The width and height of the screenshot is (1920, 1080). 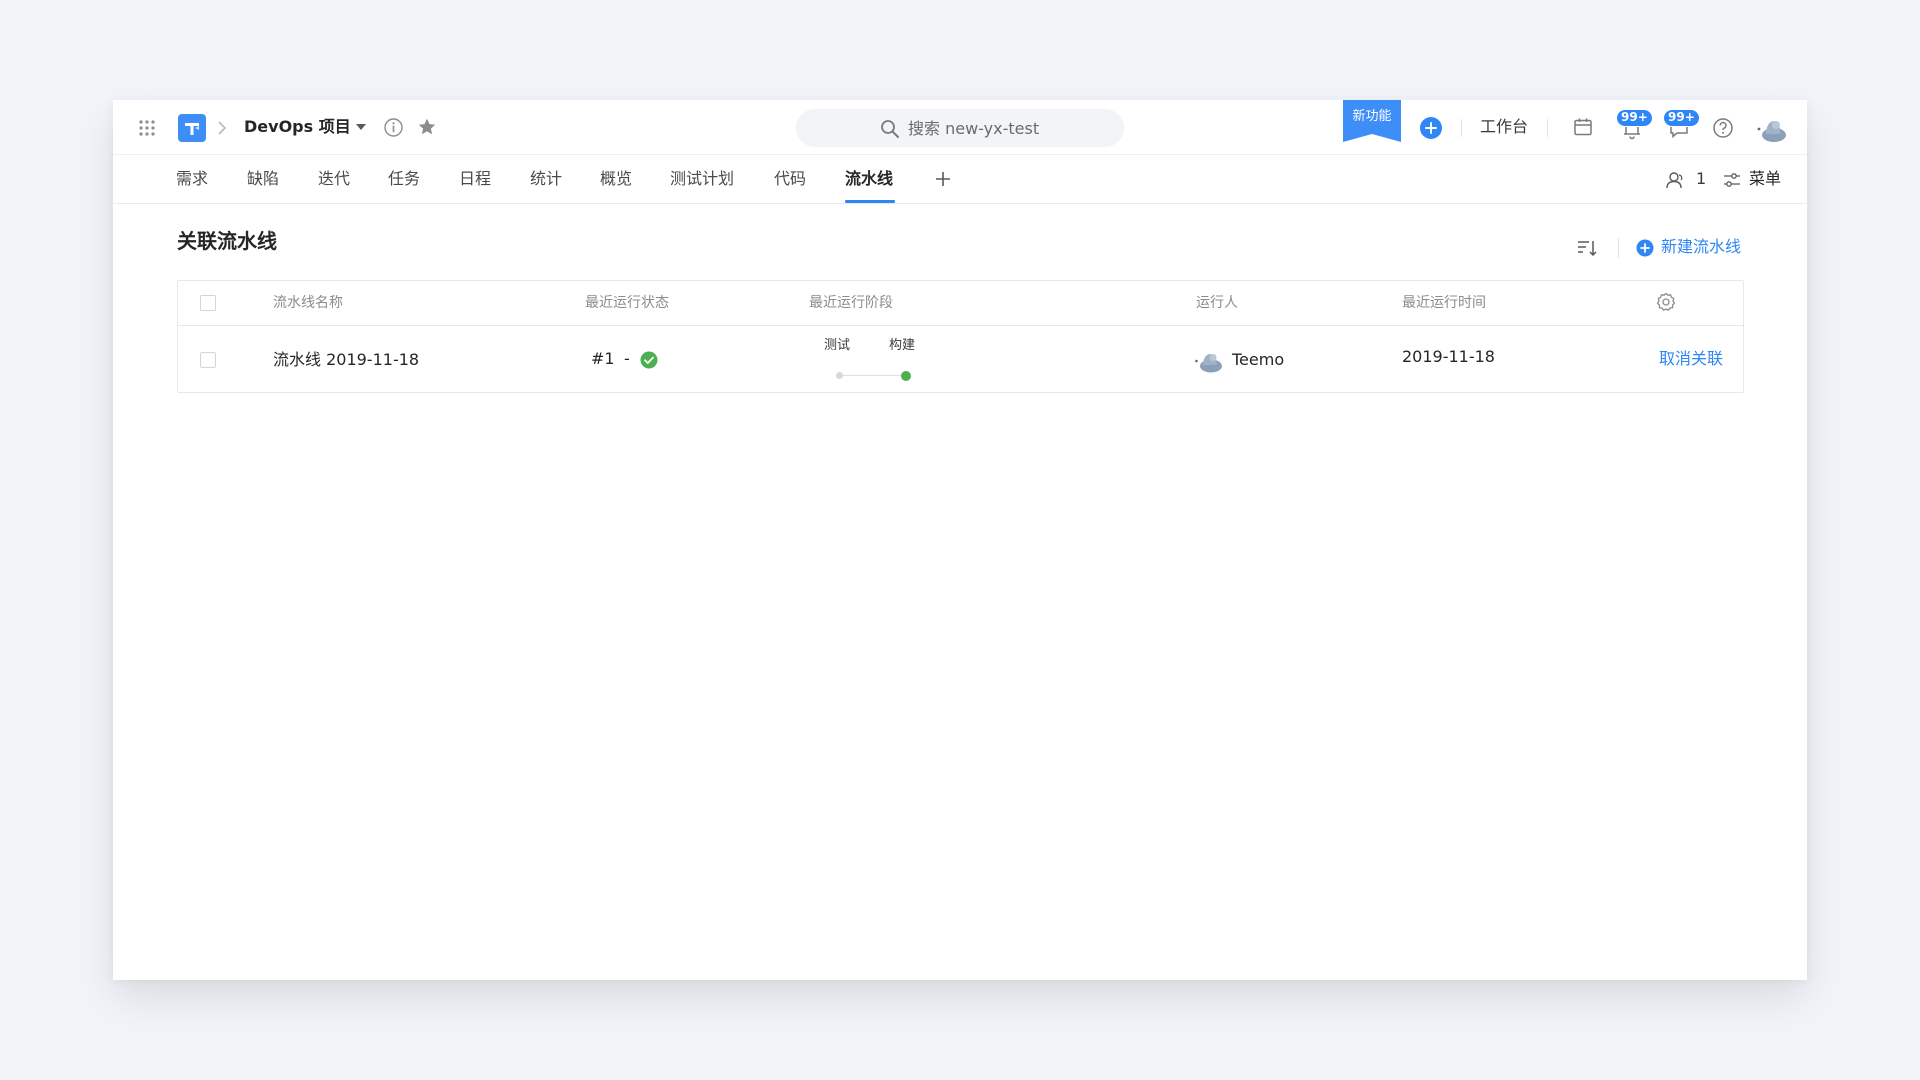 I want to click on tab-defects: 缺陷, so click(x=263, y=179).